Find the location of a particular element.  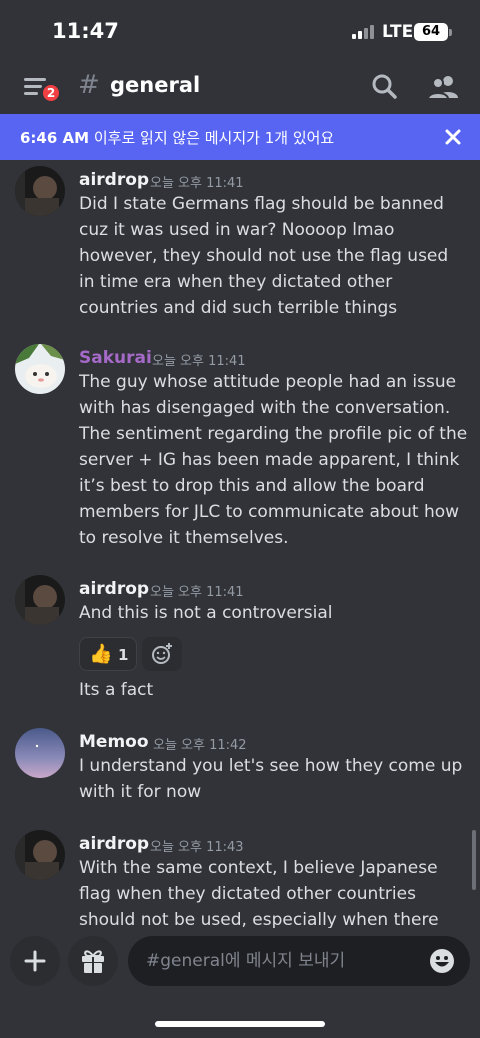

cellular-signal-icon is located at coordinates (365, 32).